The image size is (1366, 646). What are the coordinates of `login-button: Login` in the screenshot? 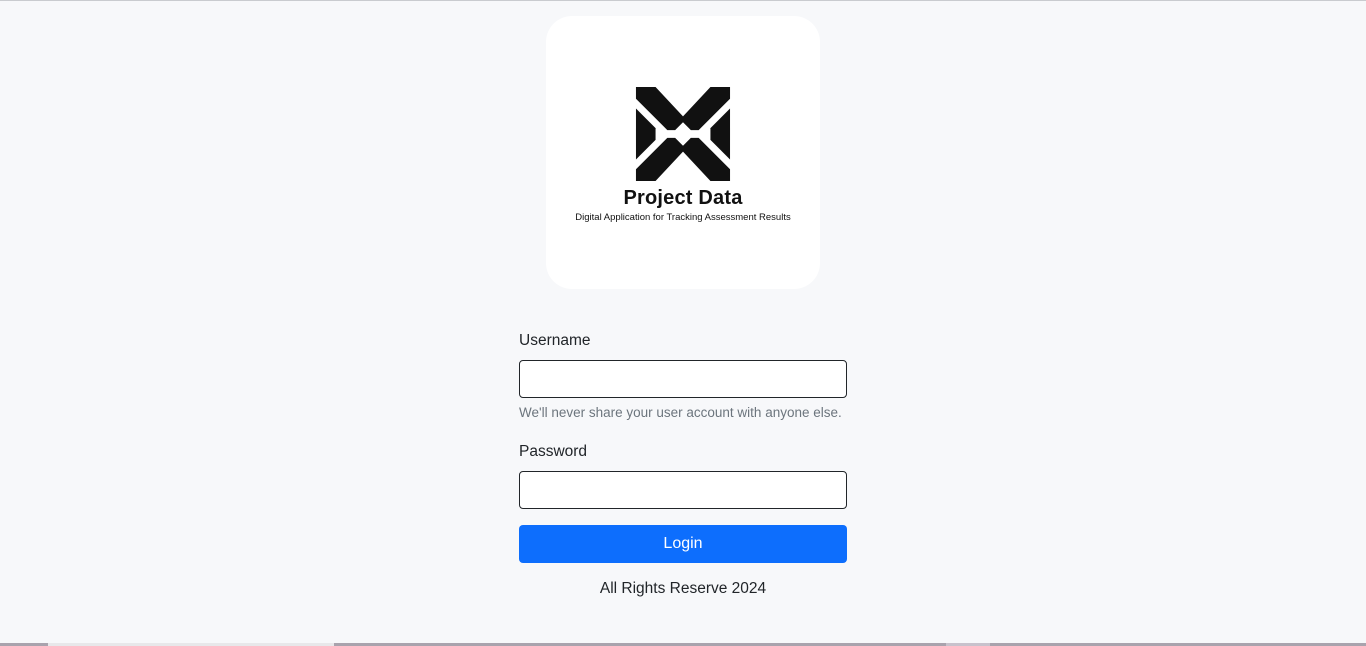 It's located at (683, 544).